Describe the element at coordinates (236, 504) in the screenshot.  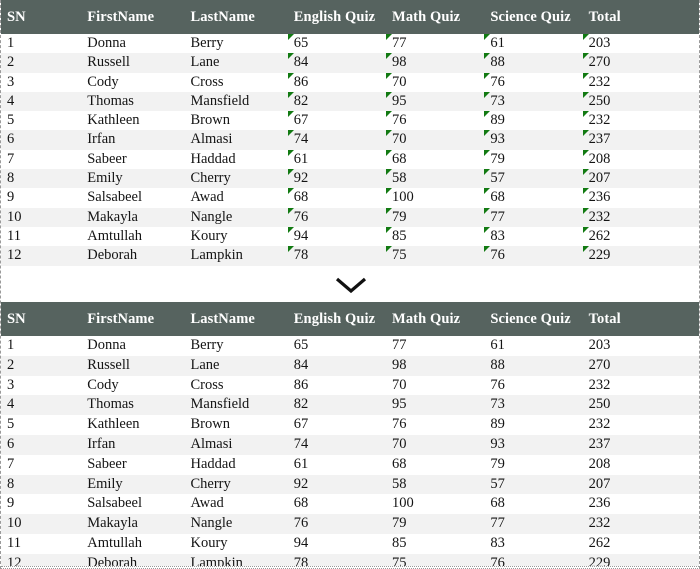
I see `cell-lastname: Awad` at that location.